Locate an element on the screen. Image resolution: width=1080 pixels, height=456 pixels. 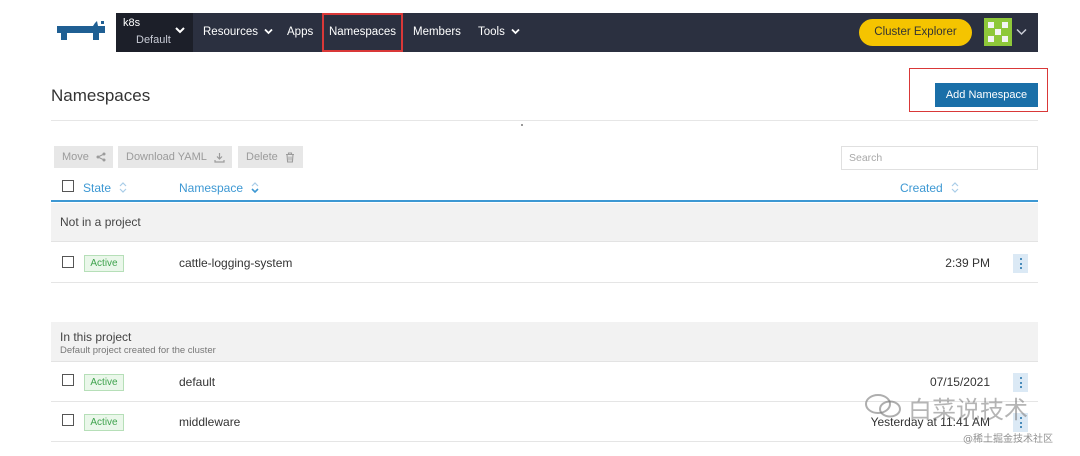
download-icon is located at coordinates (219, 157).